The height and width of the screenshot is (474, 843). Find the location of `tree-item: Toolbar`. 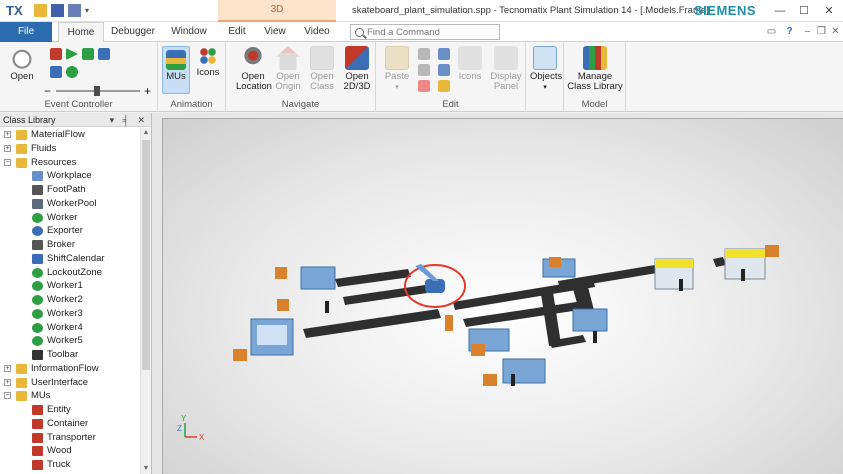

tree-item: Toolbar is located at coordinates (70, 355).